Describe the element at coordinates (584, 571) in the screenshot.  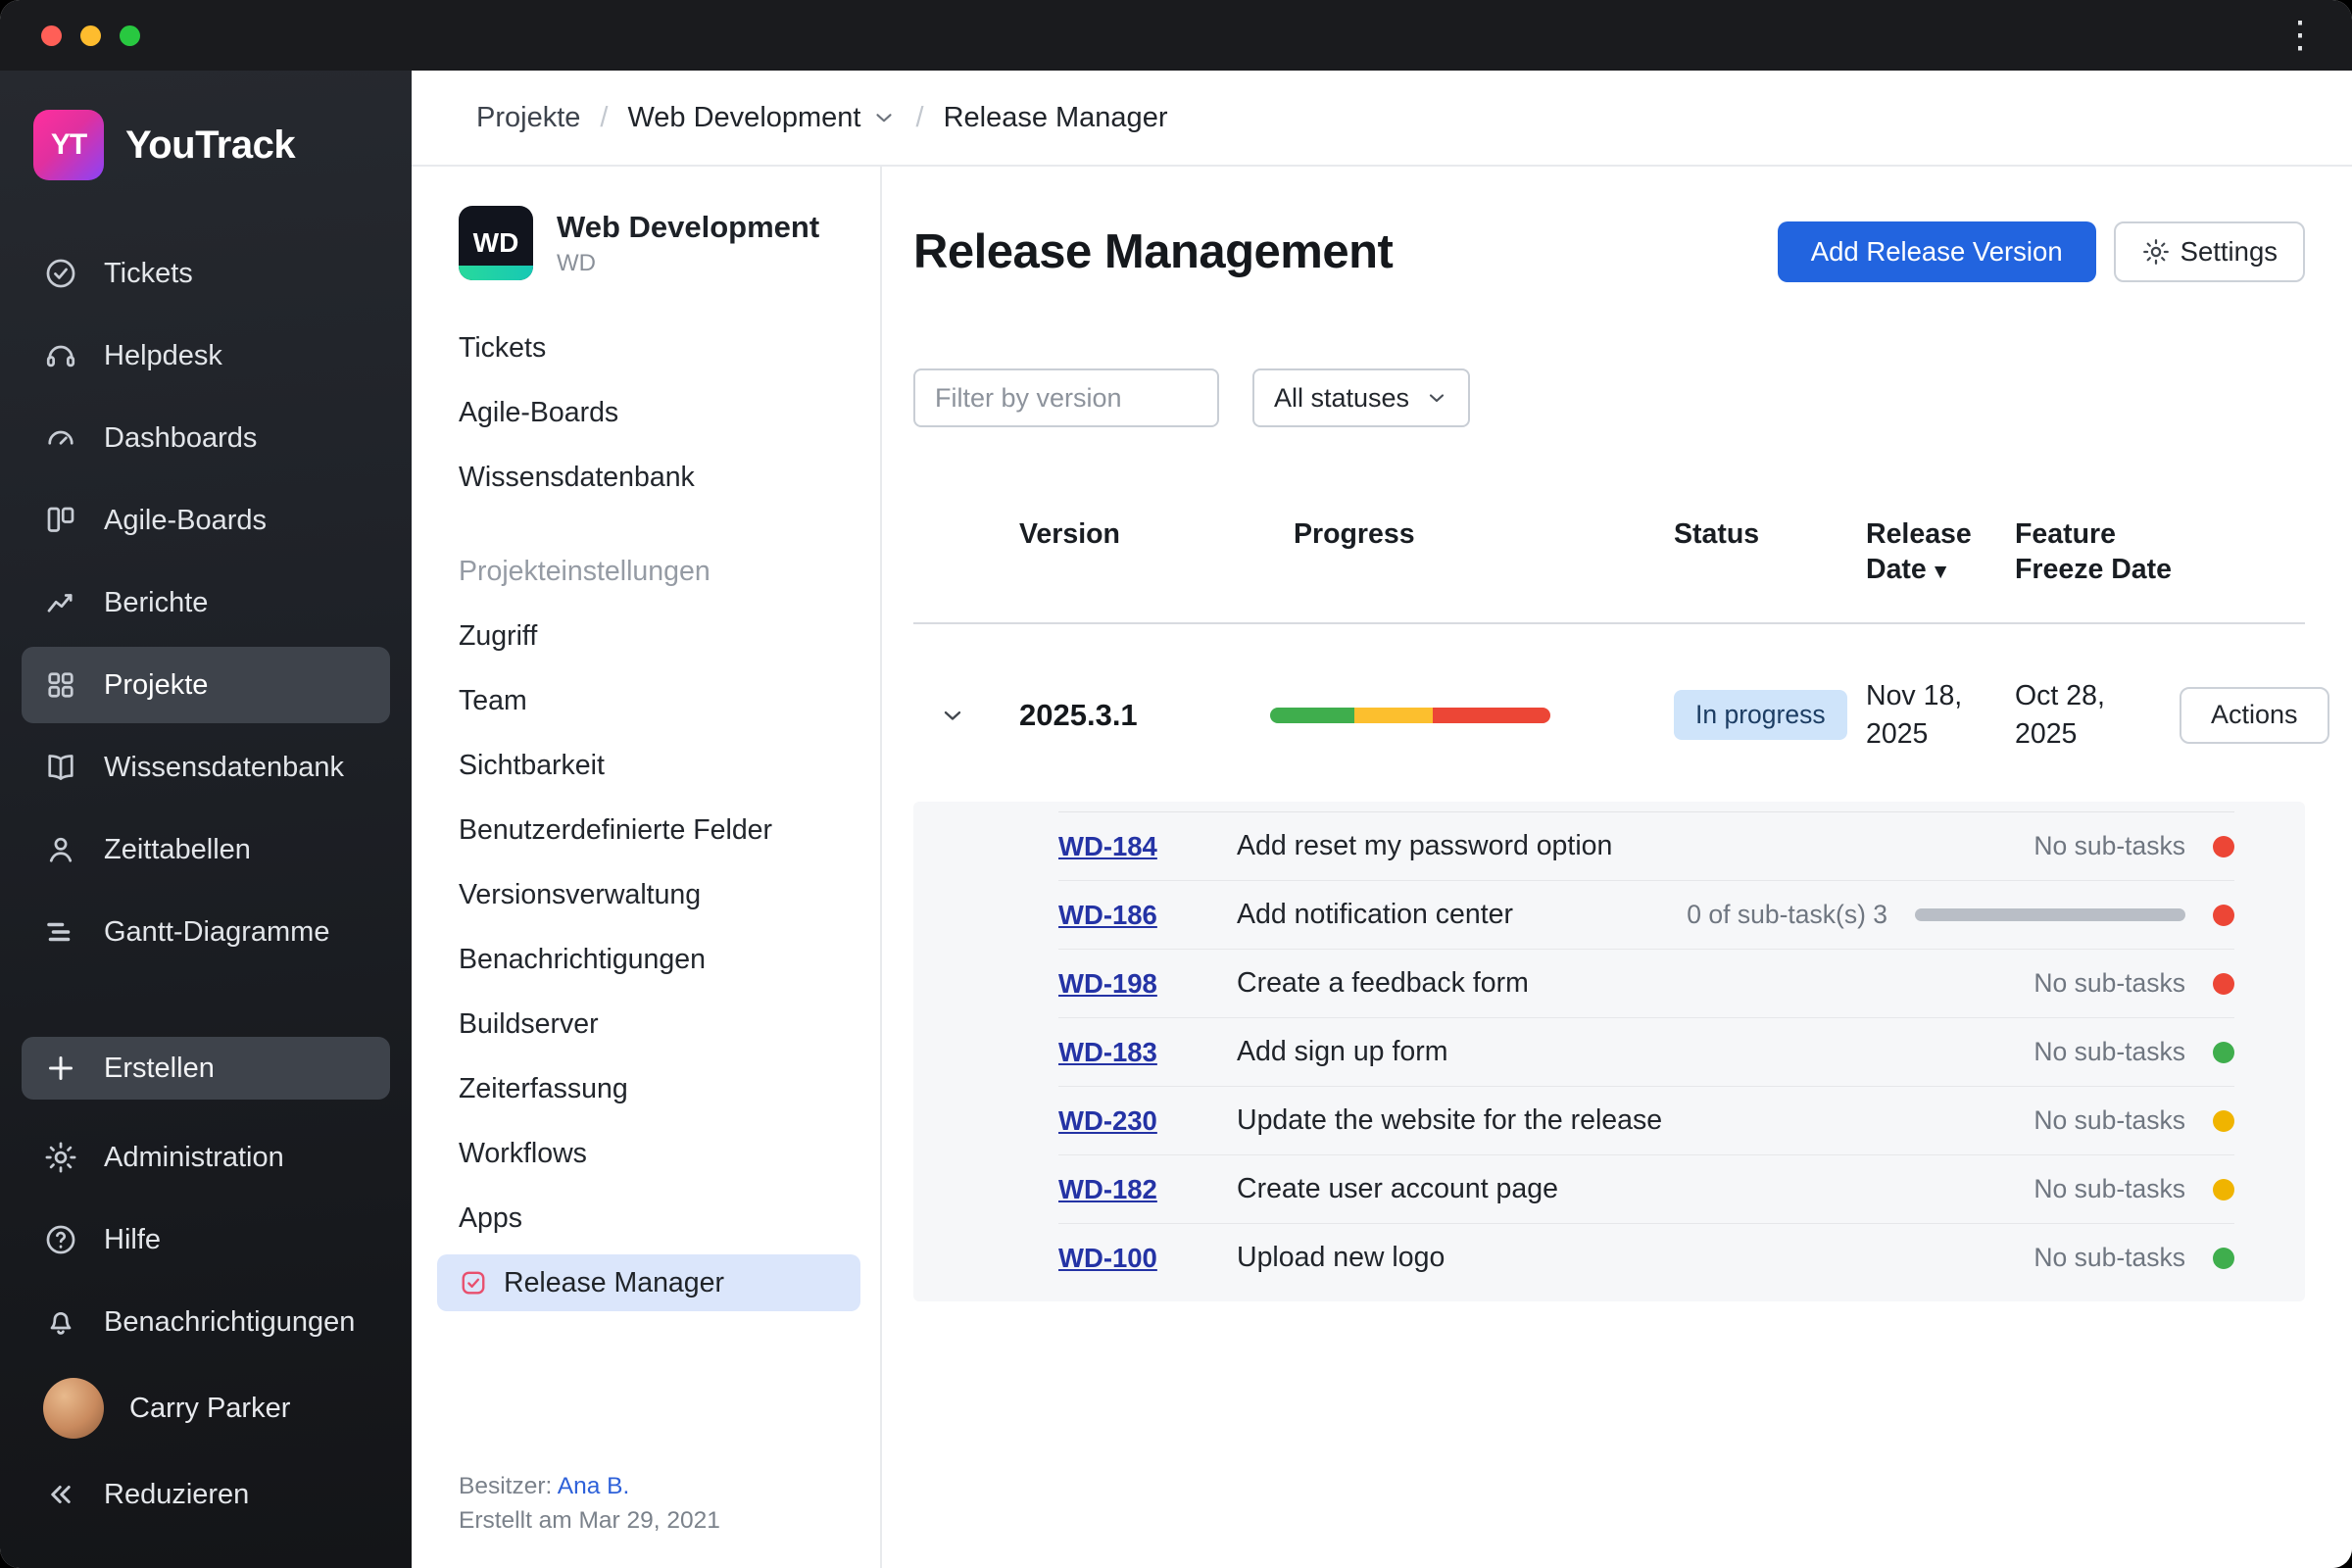
I see `project-settings-section-label: Projekteinstellungen` at that location.